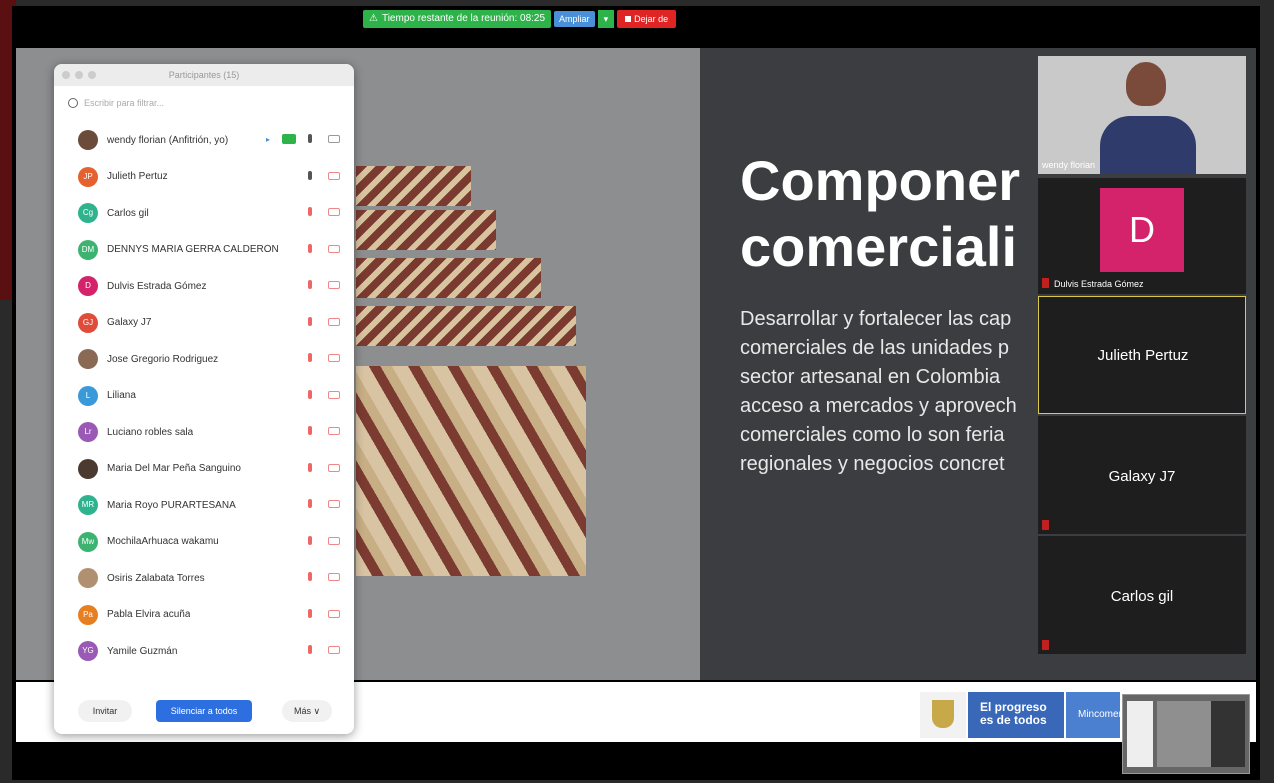  Describe the element at coordinates (334, 139) in the screenshot. I see `camera-icon` at that location.